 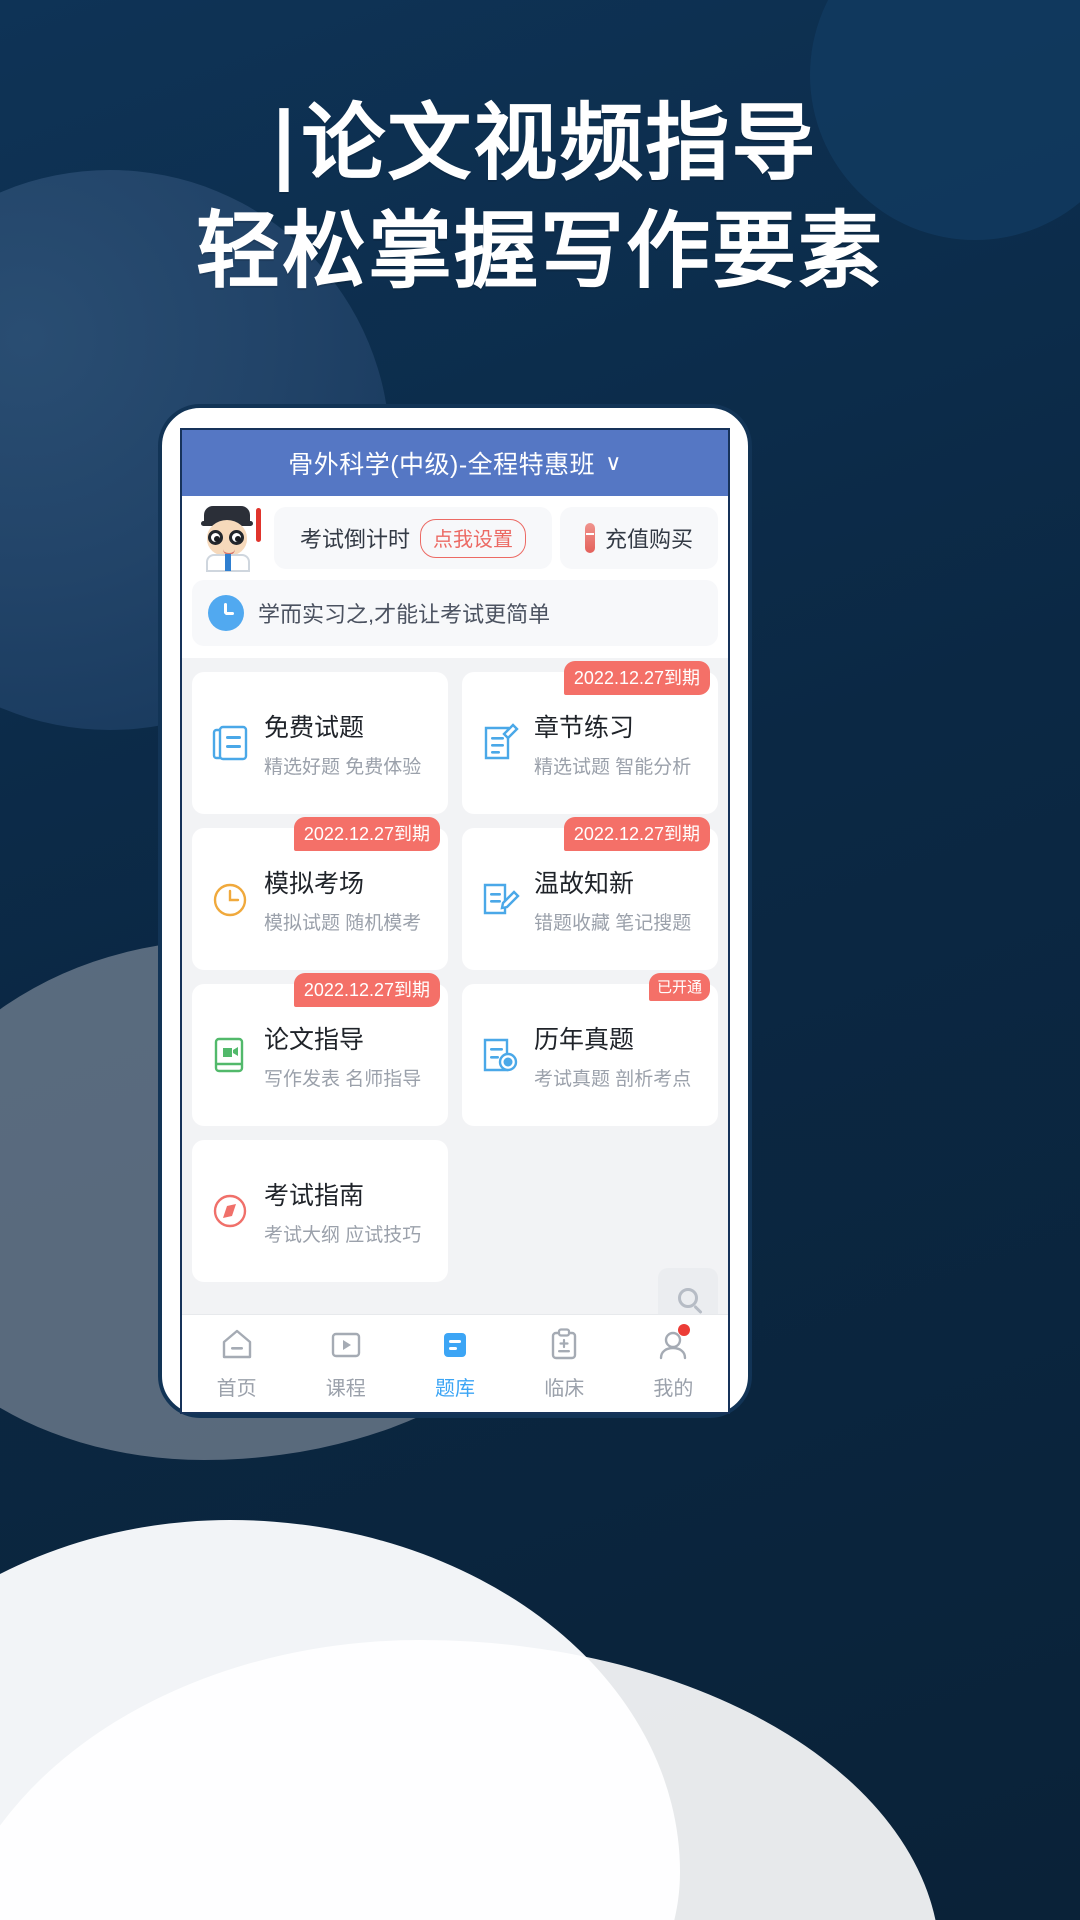 I want to click on avatar, so click(x=230, y=539).